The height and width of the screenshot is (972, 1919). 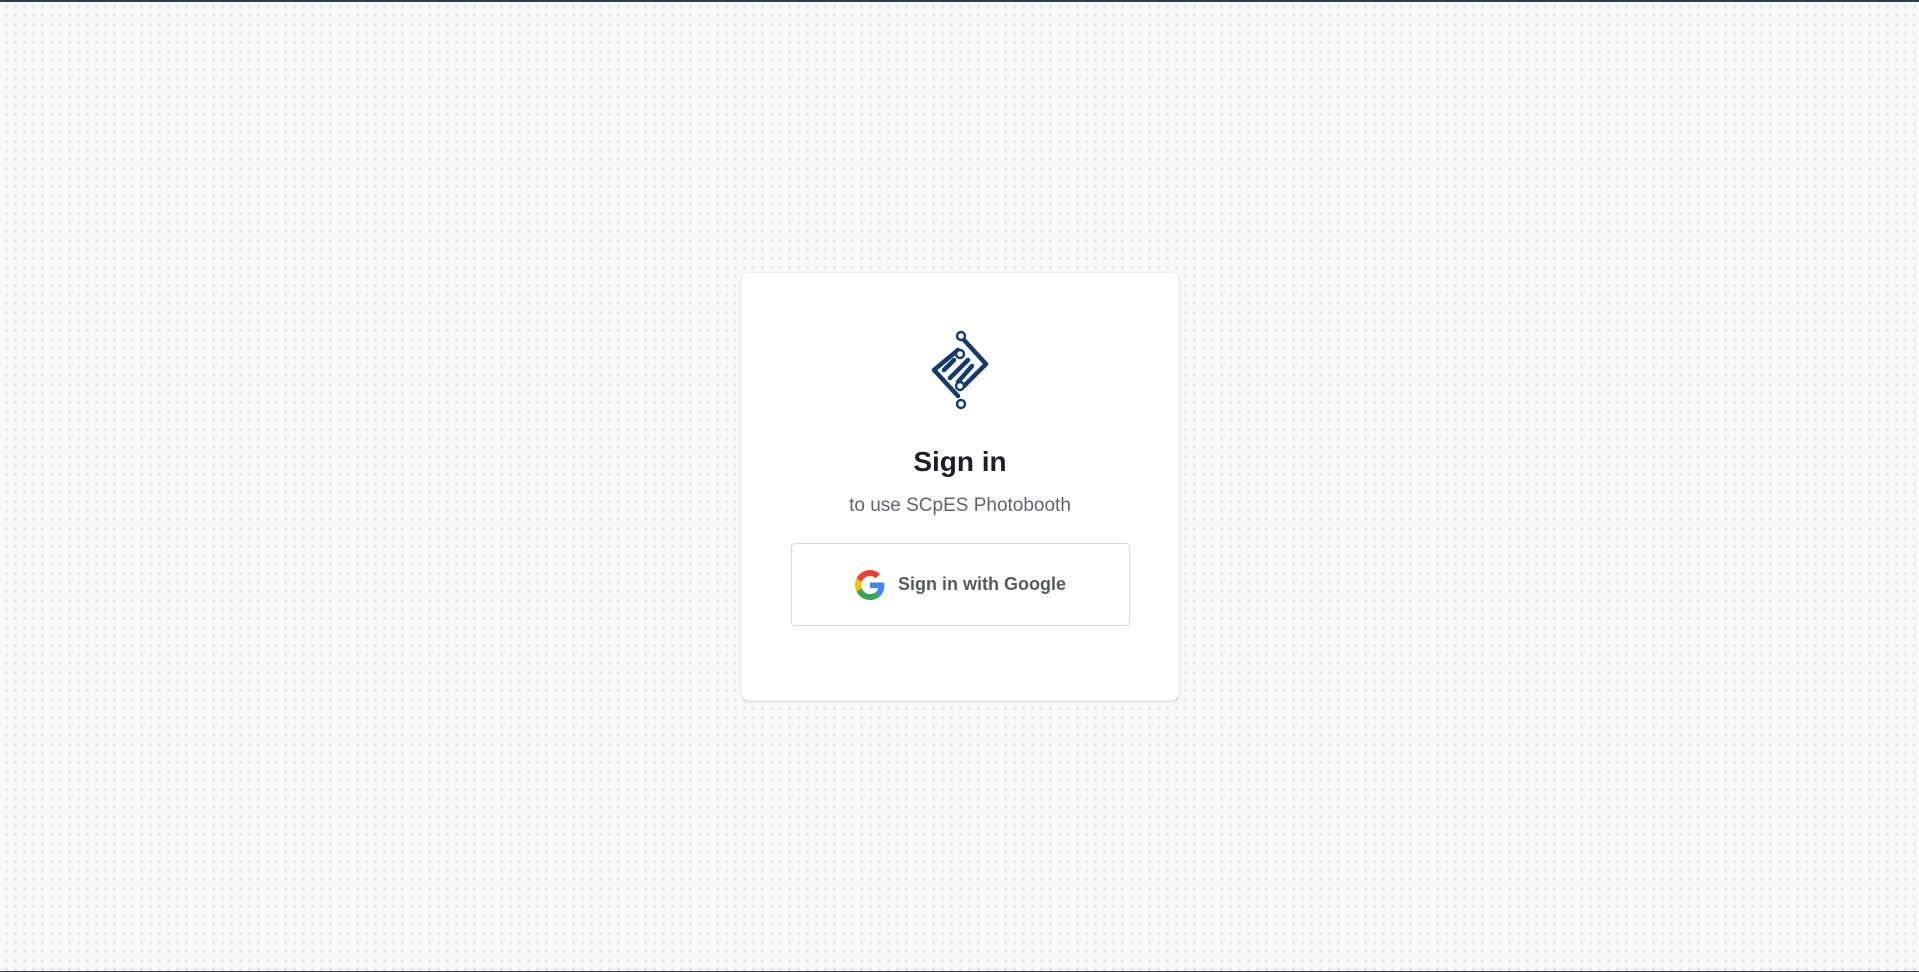 I want to click on page-title: Sign in, so click(x=960, y=461).